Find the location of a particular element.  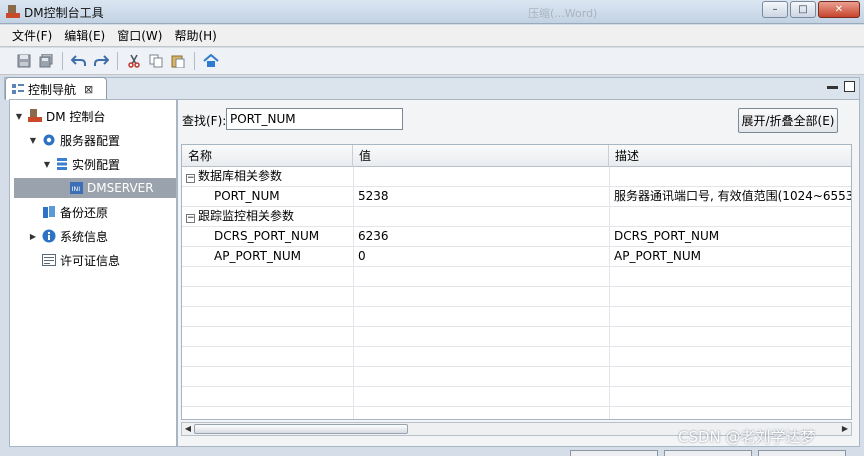

param-description-cell: DCRS_PORT_NUM is located at coordinates (667, 236).